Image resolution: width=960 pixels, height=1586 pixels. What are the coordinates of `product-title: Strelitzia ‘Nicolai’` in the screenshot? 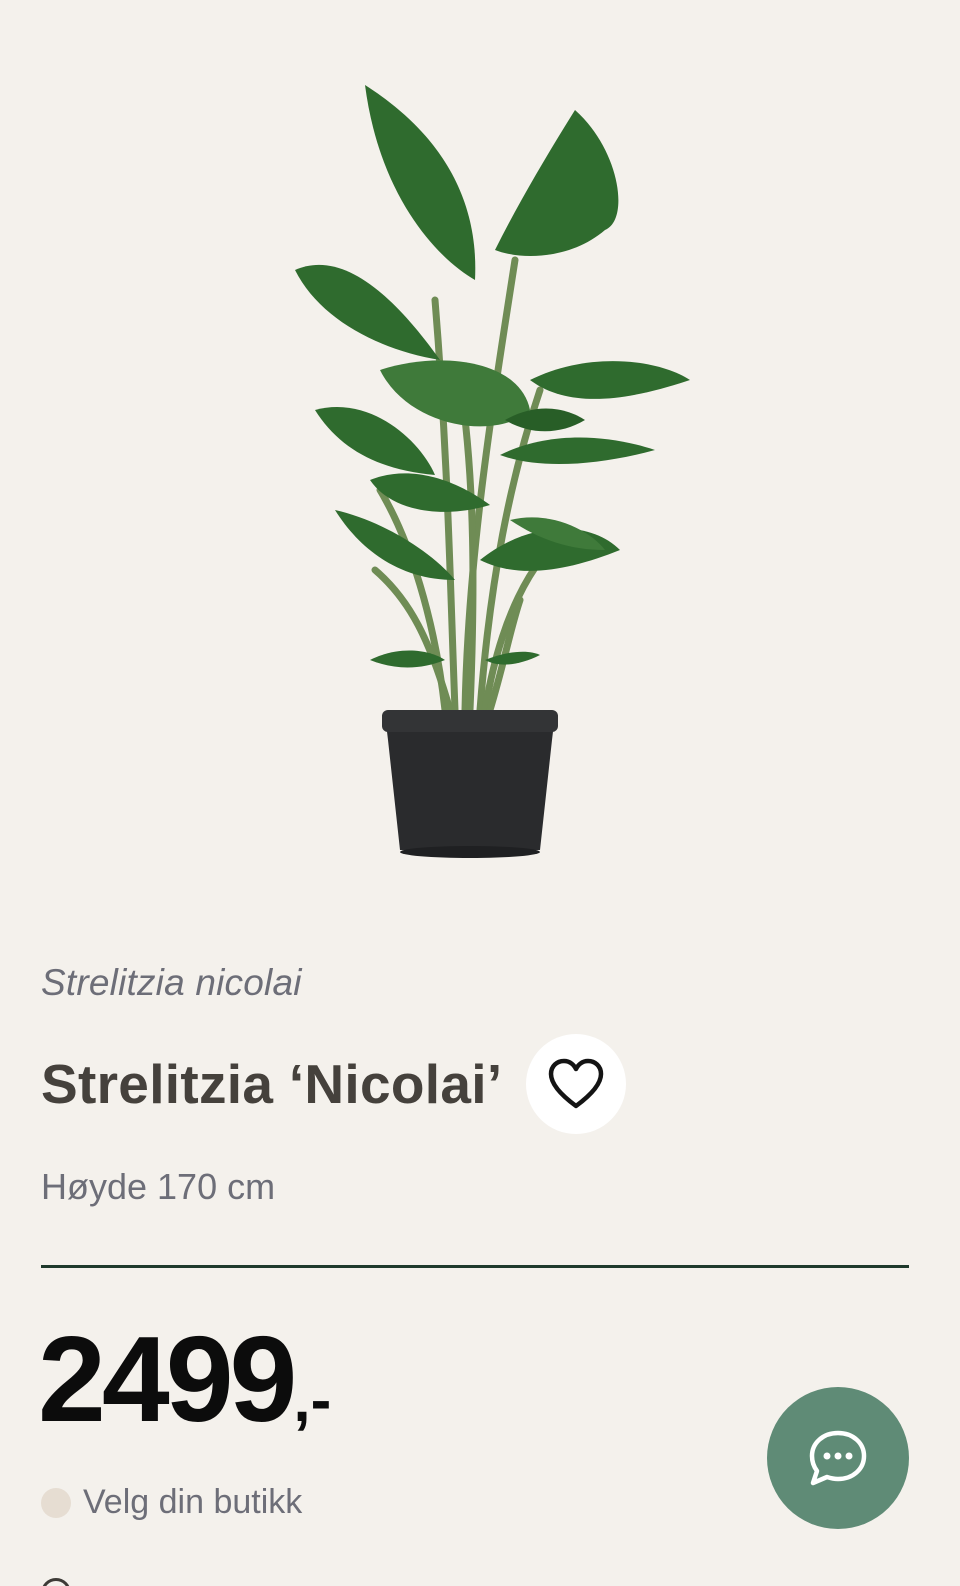 It's located at (272, 1084).